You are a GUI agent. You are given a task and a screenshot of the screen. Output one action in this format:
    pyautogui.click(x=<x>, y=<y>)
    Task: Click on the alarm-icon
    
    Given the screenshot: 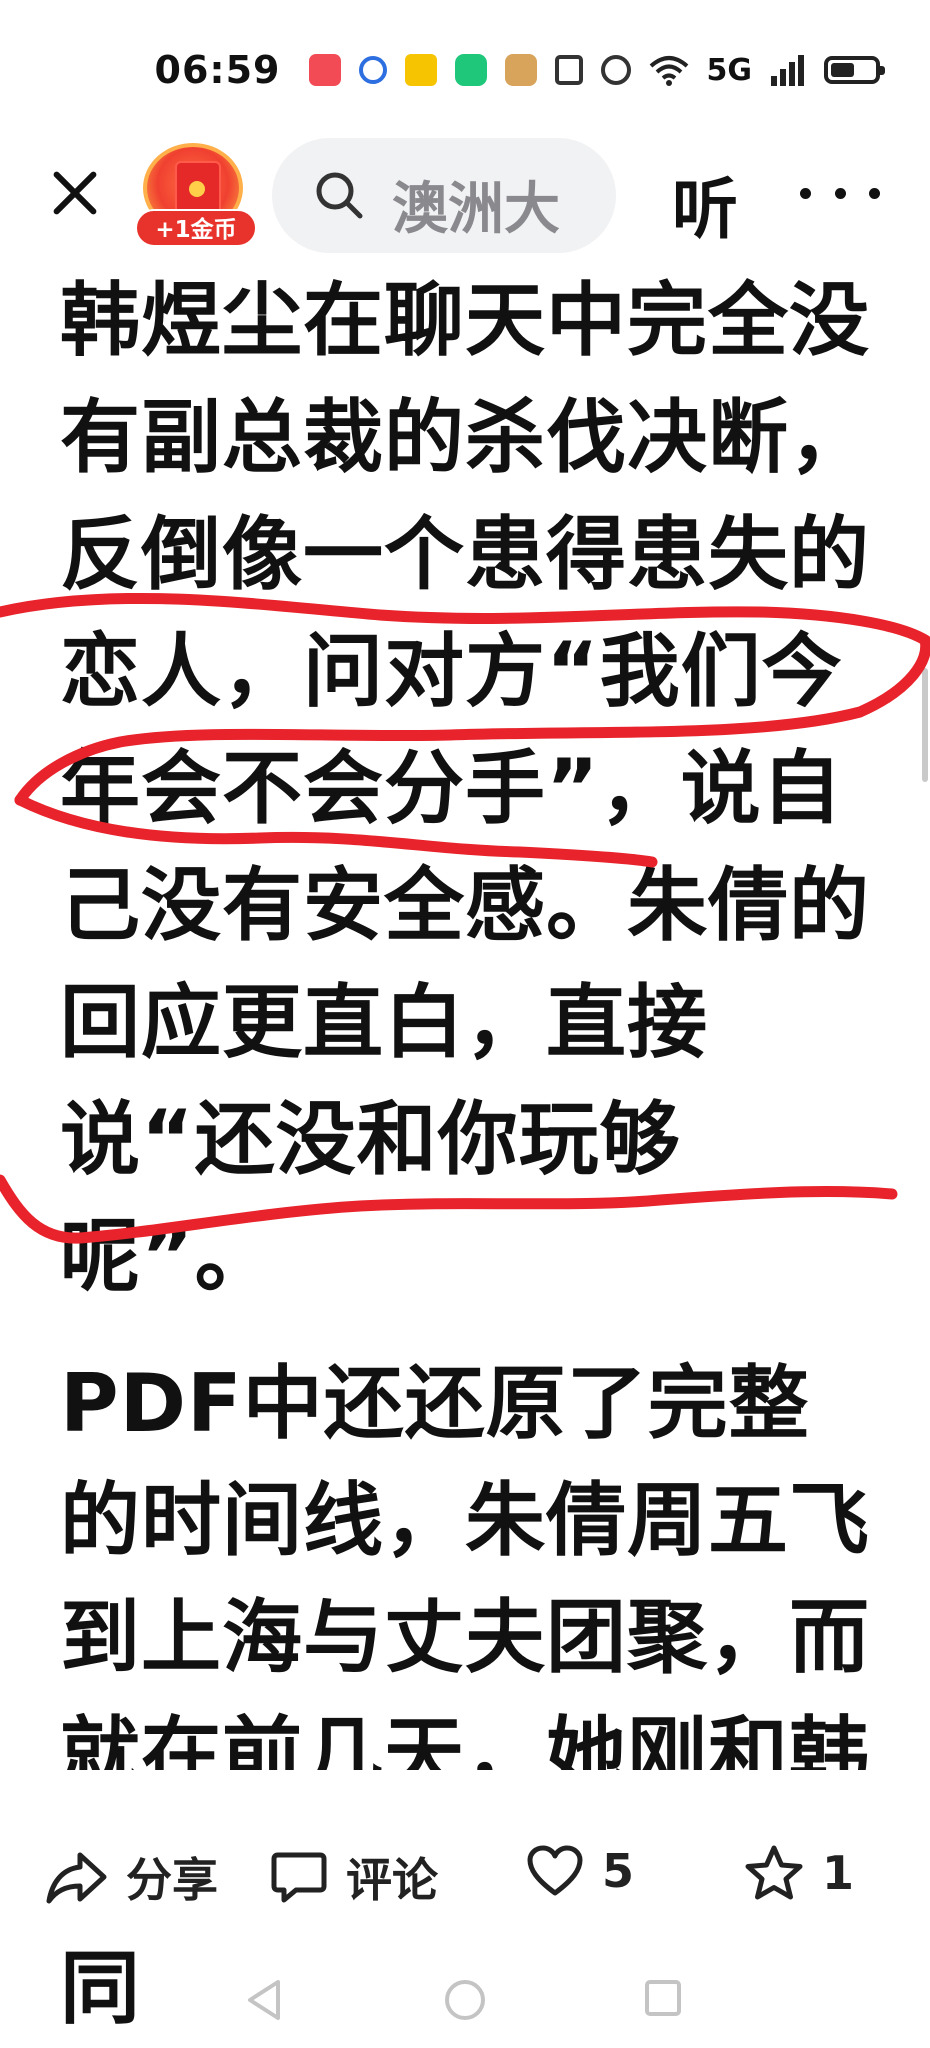 What is the action you would take?
    pyautogui.click(x=615, y=70)
    